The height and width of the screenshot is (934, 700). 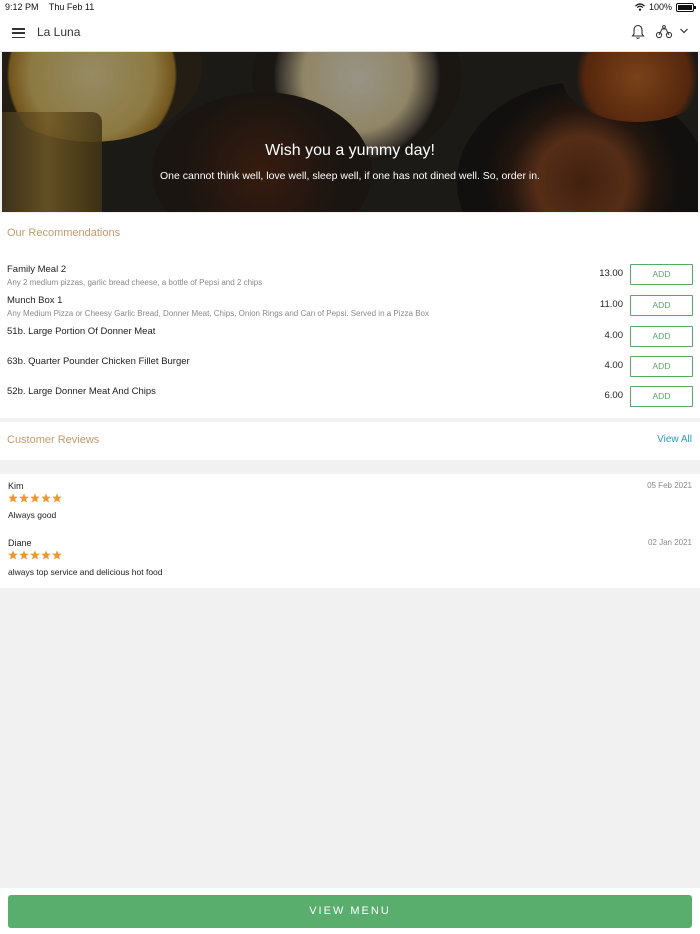 What do you see at coordinates (684, 31) in the screenshot?
I see `chevron-down-icon` at bounding box center [684, 31].